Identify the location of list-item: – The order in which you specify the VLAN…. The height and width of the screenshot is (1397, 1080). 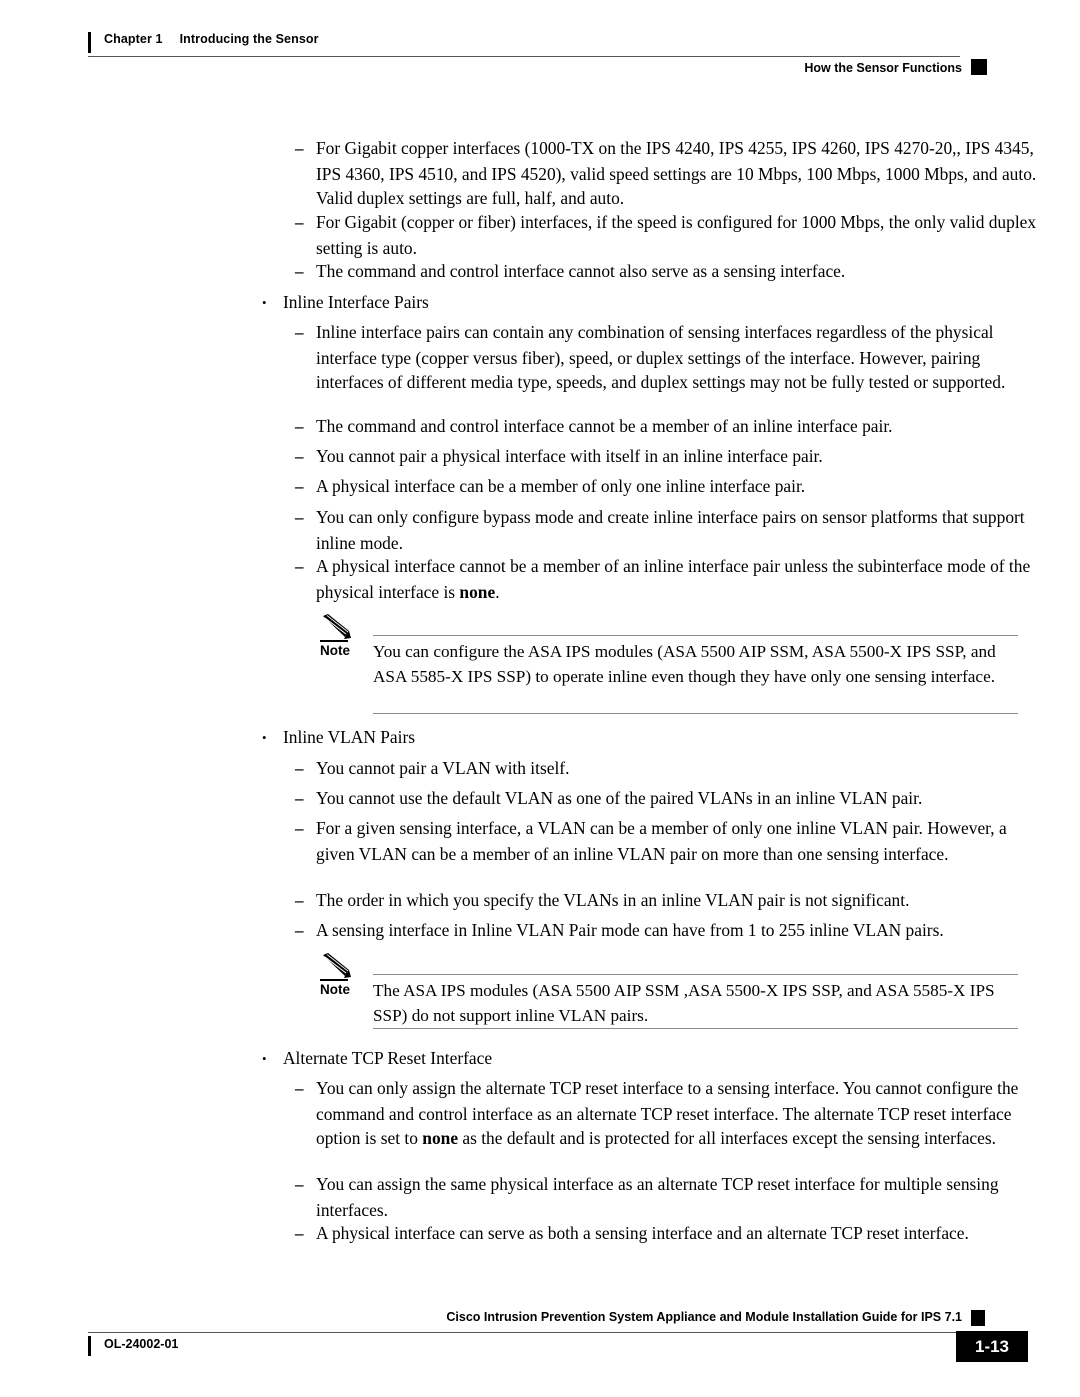
(669, 901).